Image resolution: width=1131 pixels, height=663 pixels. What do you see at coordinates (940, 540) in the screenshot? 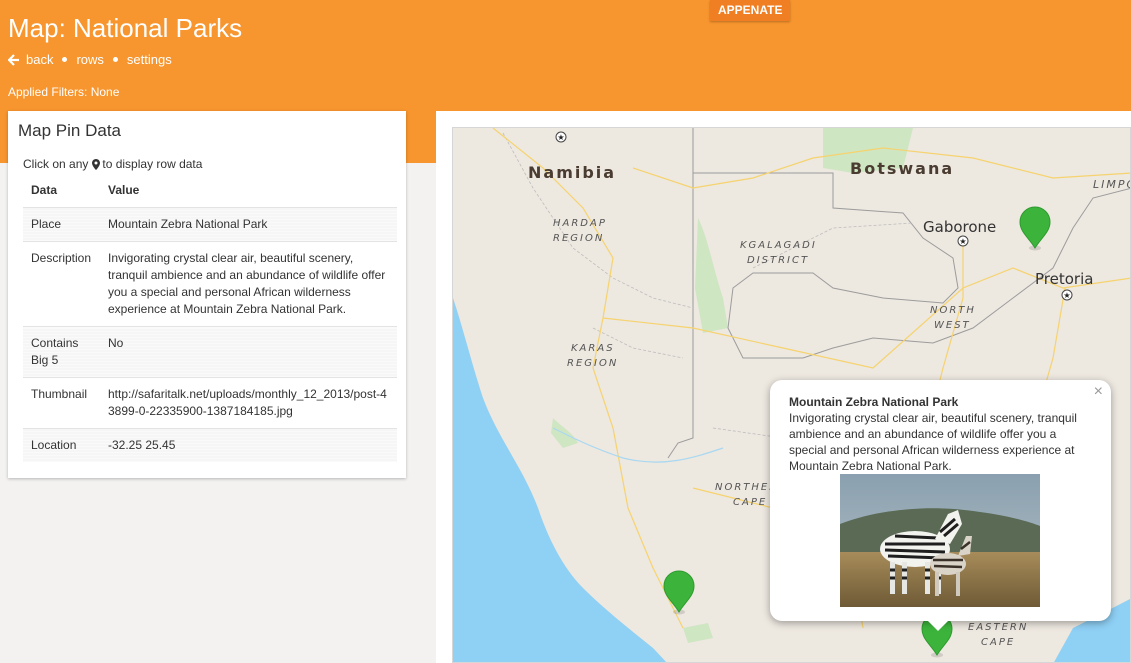
I see `zebra-thumbnail-image` at bounding box center [940, 540].